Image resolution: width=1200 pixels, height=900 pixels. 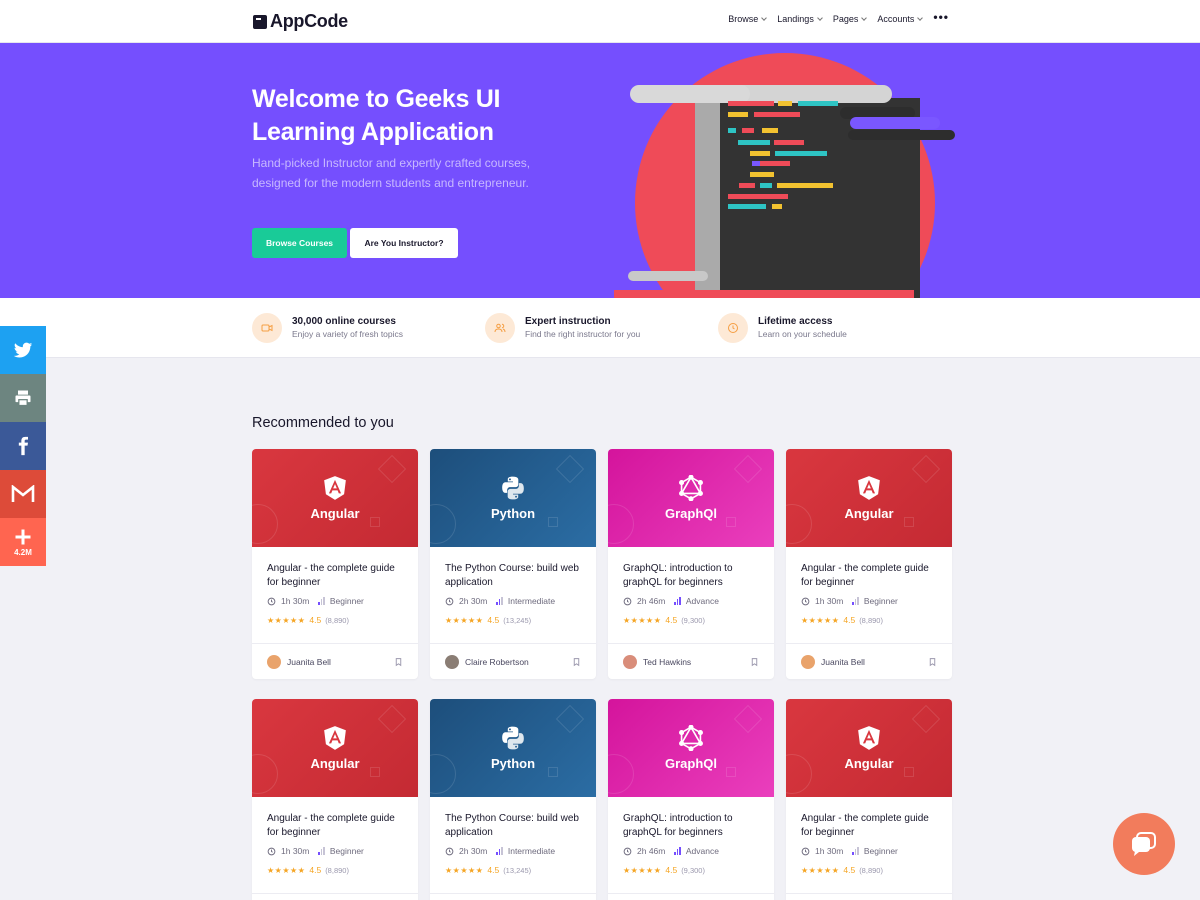 I want to click on facebook-icon, so click(x=23, y=446).